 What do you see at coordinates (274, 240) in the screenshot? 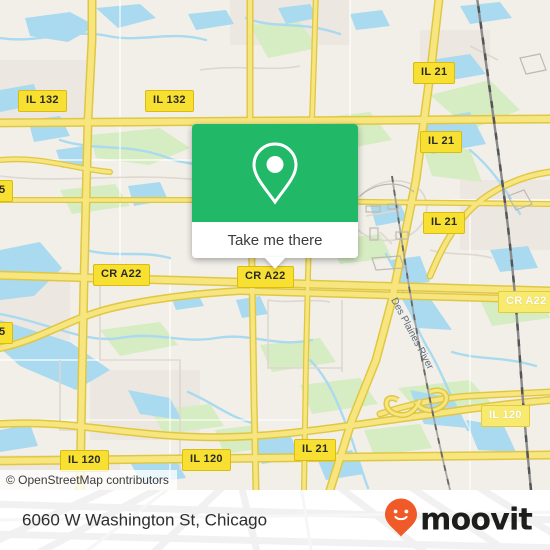
I see `take-me-there-button: Take me there` at bounding box center [274, 240].